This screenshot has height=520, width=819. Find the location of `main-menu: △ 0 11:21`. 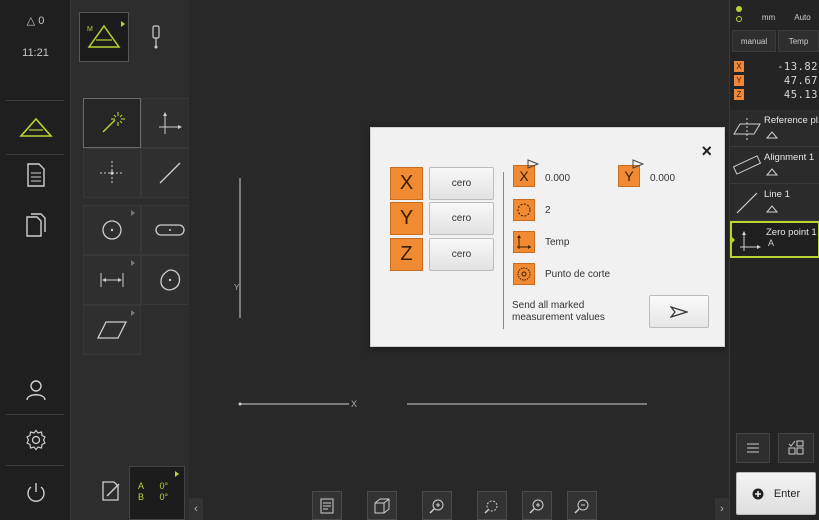

main-menu: △ 0 11:21 is located at coordinates (35, 260).